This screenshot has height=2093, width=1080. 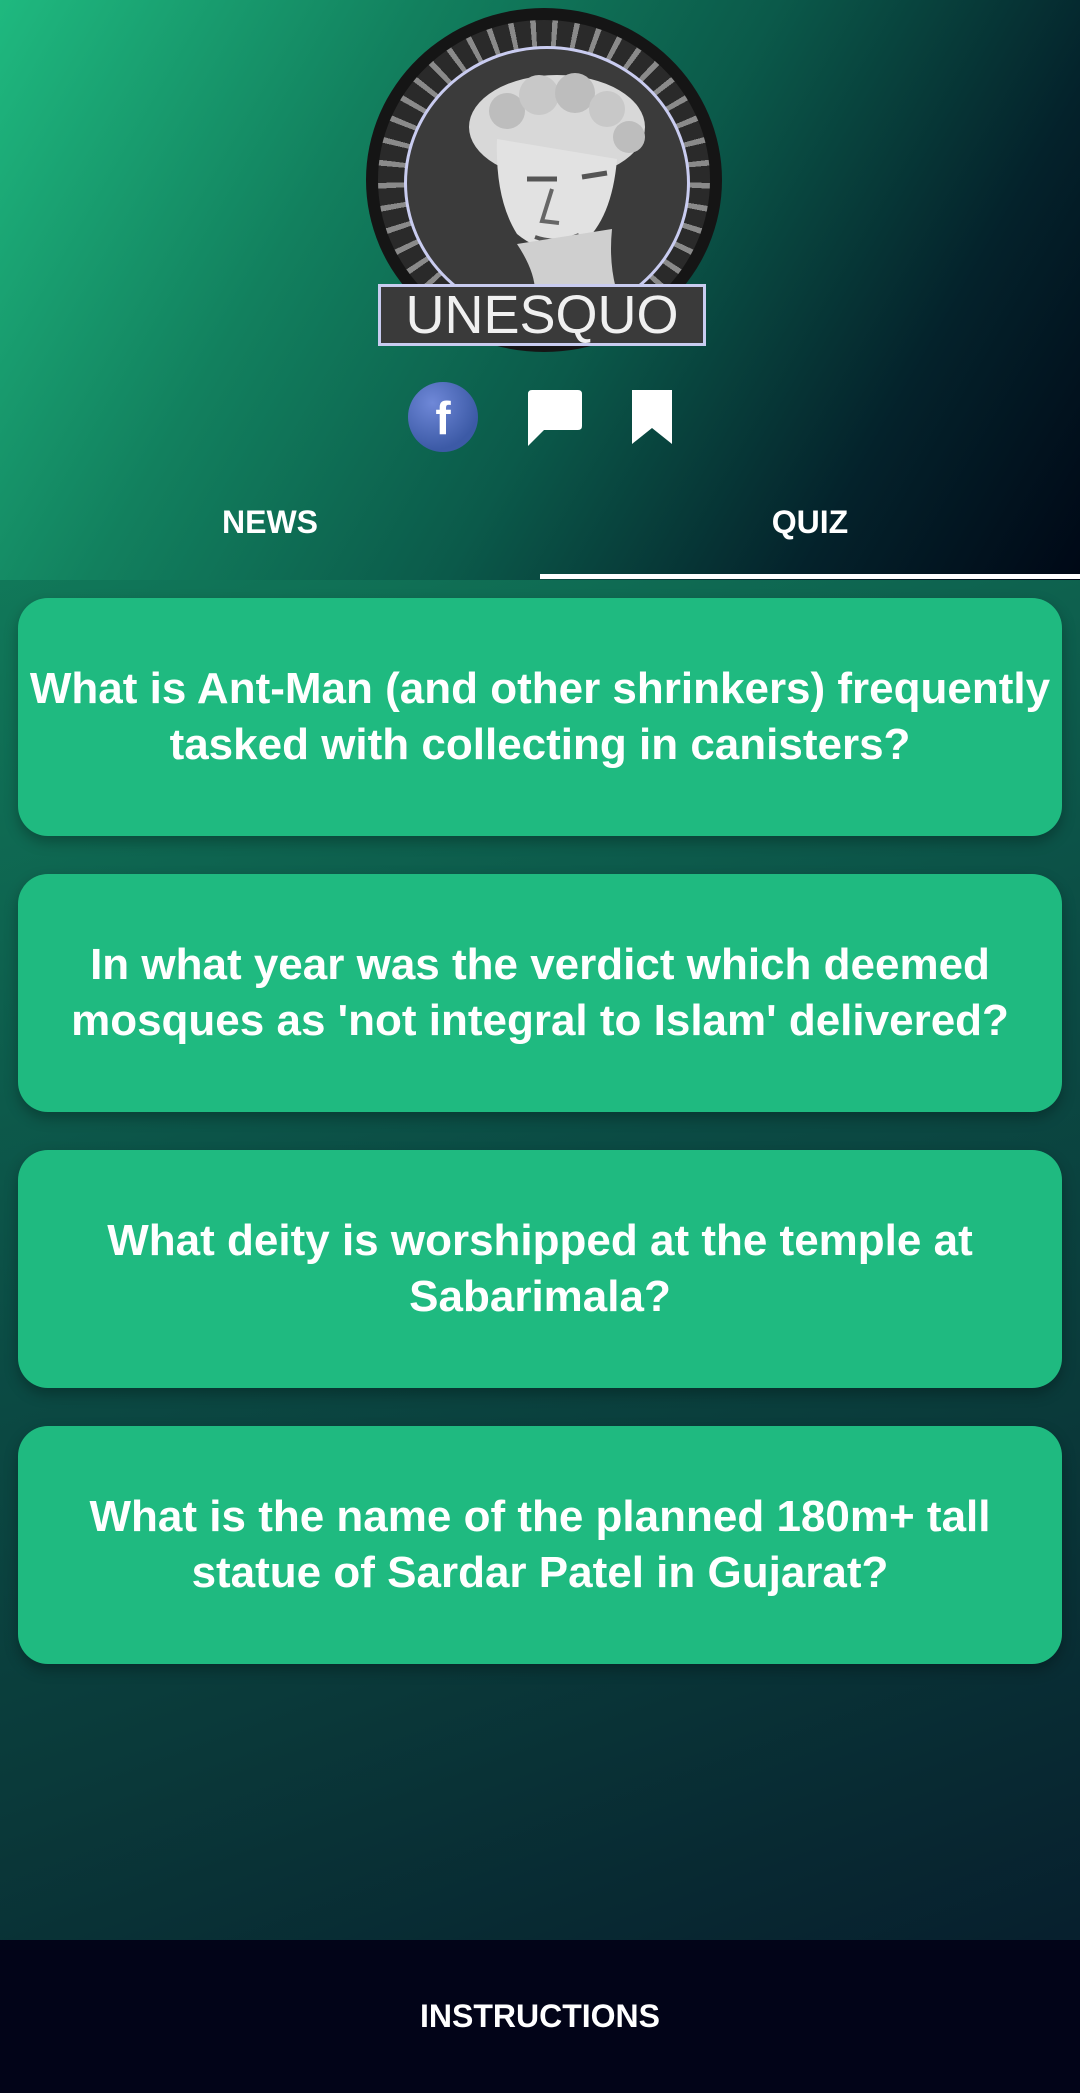 What do you see at coordinates (810, 522) in the screenshot?
I see `tab-quiz: QUIZ` at bounding box center [810, 522].